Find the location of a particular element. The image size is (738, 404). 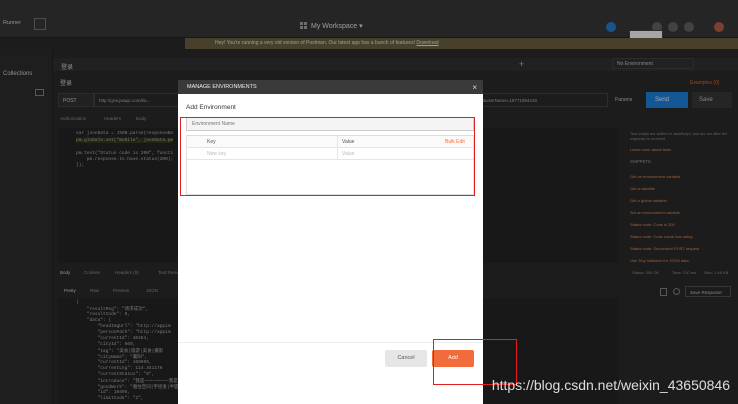

modal-header: MANAGE ENVIRONMENTS × is located at coordinates (330, 87).